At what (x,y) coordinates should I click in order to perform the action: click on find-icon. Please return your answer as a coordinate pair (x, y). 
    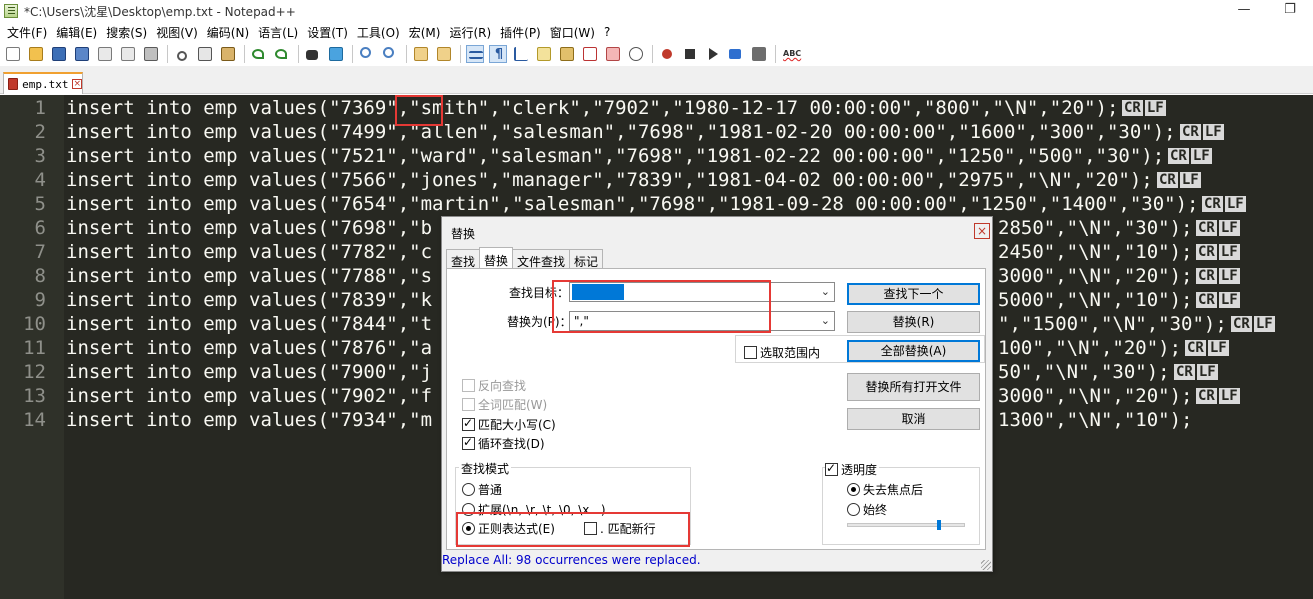
    Looking at the image, I should click on (313, 54).